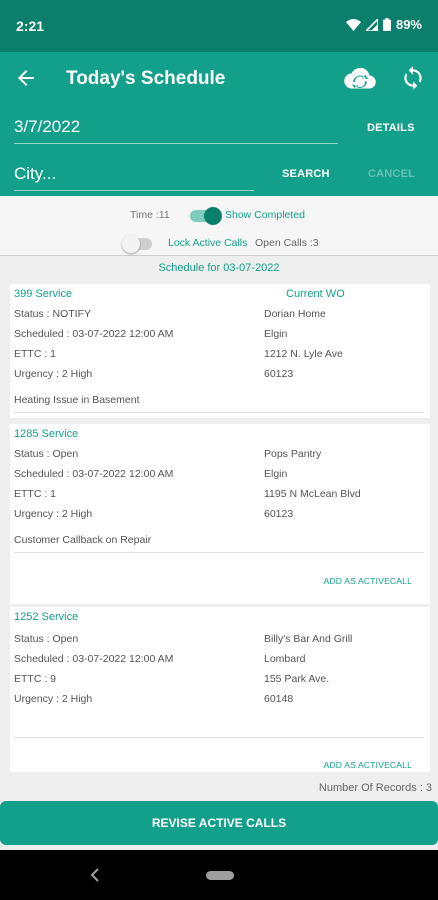 The height and width of the screenshot is (900, 438). I want to click on date-field: 3/7/2022, so click(176, 130).